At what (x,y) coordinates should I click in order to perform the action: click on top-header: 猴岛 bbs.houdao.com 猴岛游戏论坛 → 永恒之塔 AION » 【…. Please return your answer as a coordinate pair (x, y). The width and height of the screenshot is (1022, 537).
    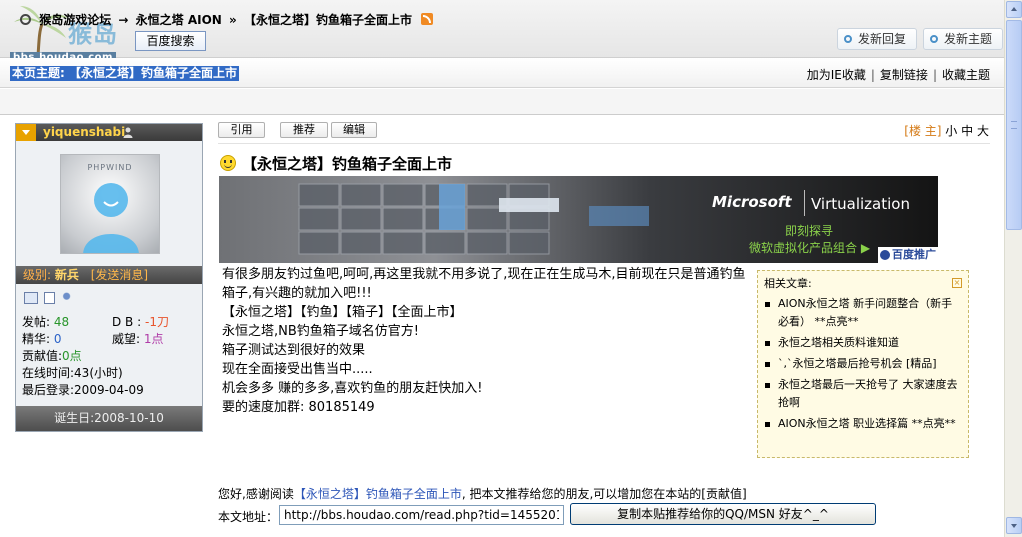
    Looking at the image, I should click on (502, 31).